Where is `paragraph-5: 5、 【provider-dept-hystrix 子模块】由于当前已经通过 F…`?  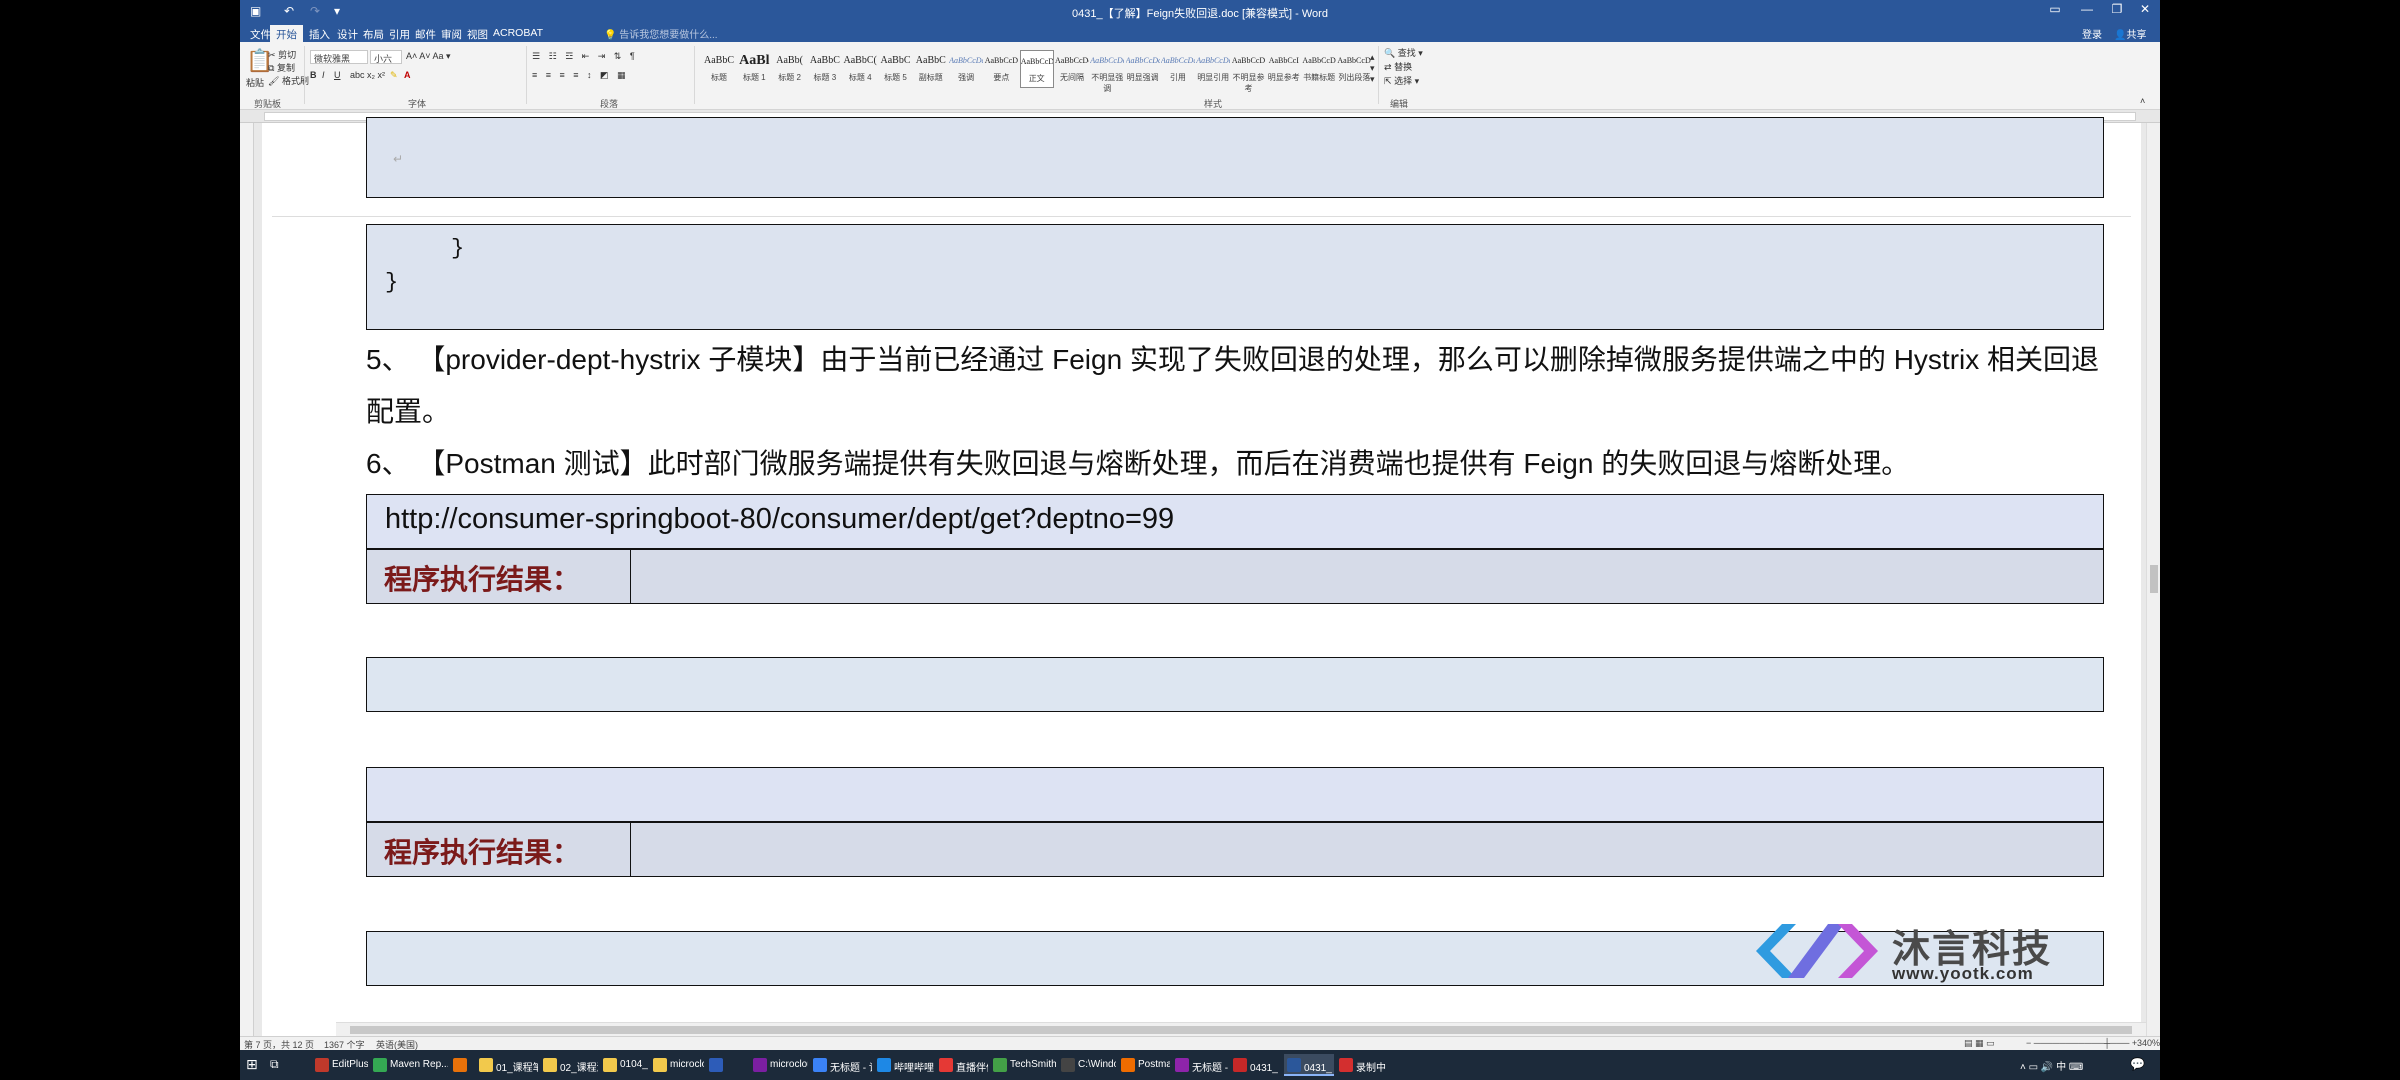
paragraph-5: 5、 【provider-dept-hystrix 子模块】由于当前已经通过 F… is located at coordinates (1235, 386).